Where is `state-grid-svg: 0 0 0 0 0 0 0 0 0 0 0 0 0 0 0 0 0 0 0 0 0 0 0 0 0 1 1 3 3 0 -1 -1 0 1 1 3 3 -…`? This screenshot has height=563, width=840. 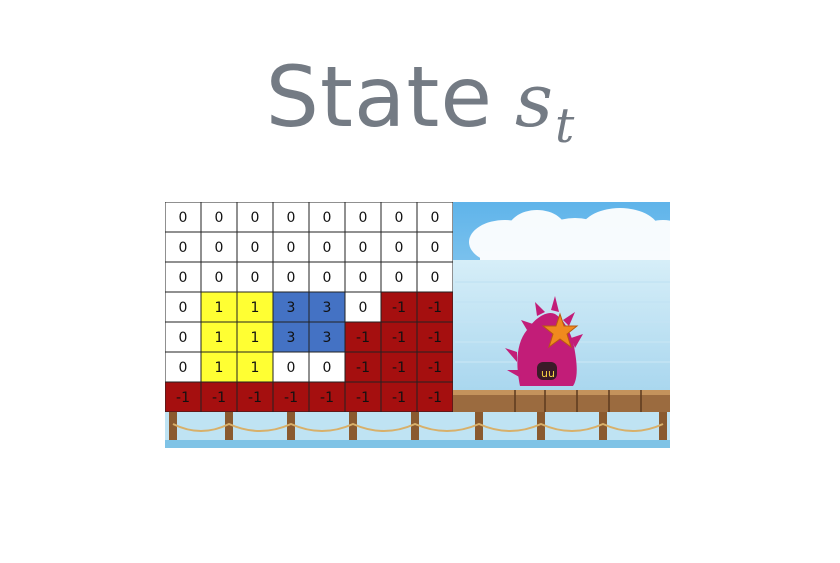 state-grid-svg: 0 0 0 0 0 0 0 0 0 0 0 0 0 0 0 0 0 0 0 0 0 0 0 0 0 1 1 3 3 0 -1 -1 0 1 1 3 3 -… is located at coordinates (309, 307).